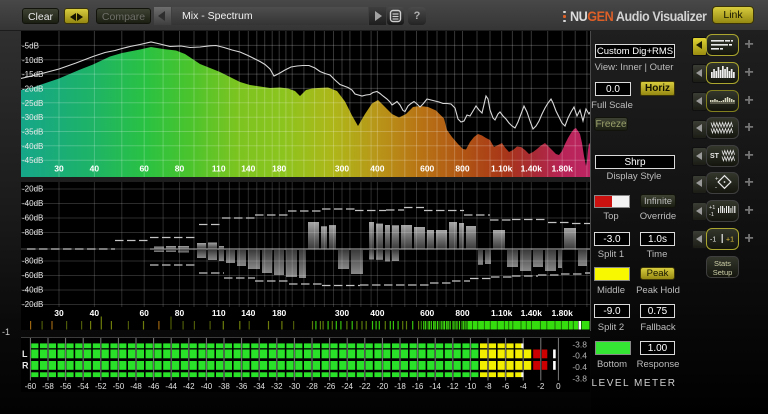  Describe the element at coordinates (32, 132) in the screenshot. I see `svg-text: -35dB` at that location.